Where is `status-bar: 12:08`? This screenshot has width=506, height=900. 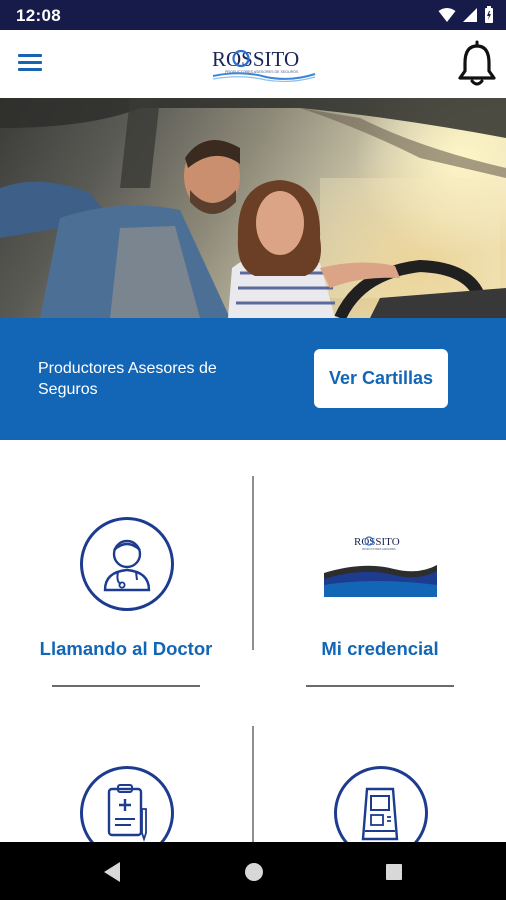 status-bar: 12:08 is located at coordinates (253, 15).